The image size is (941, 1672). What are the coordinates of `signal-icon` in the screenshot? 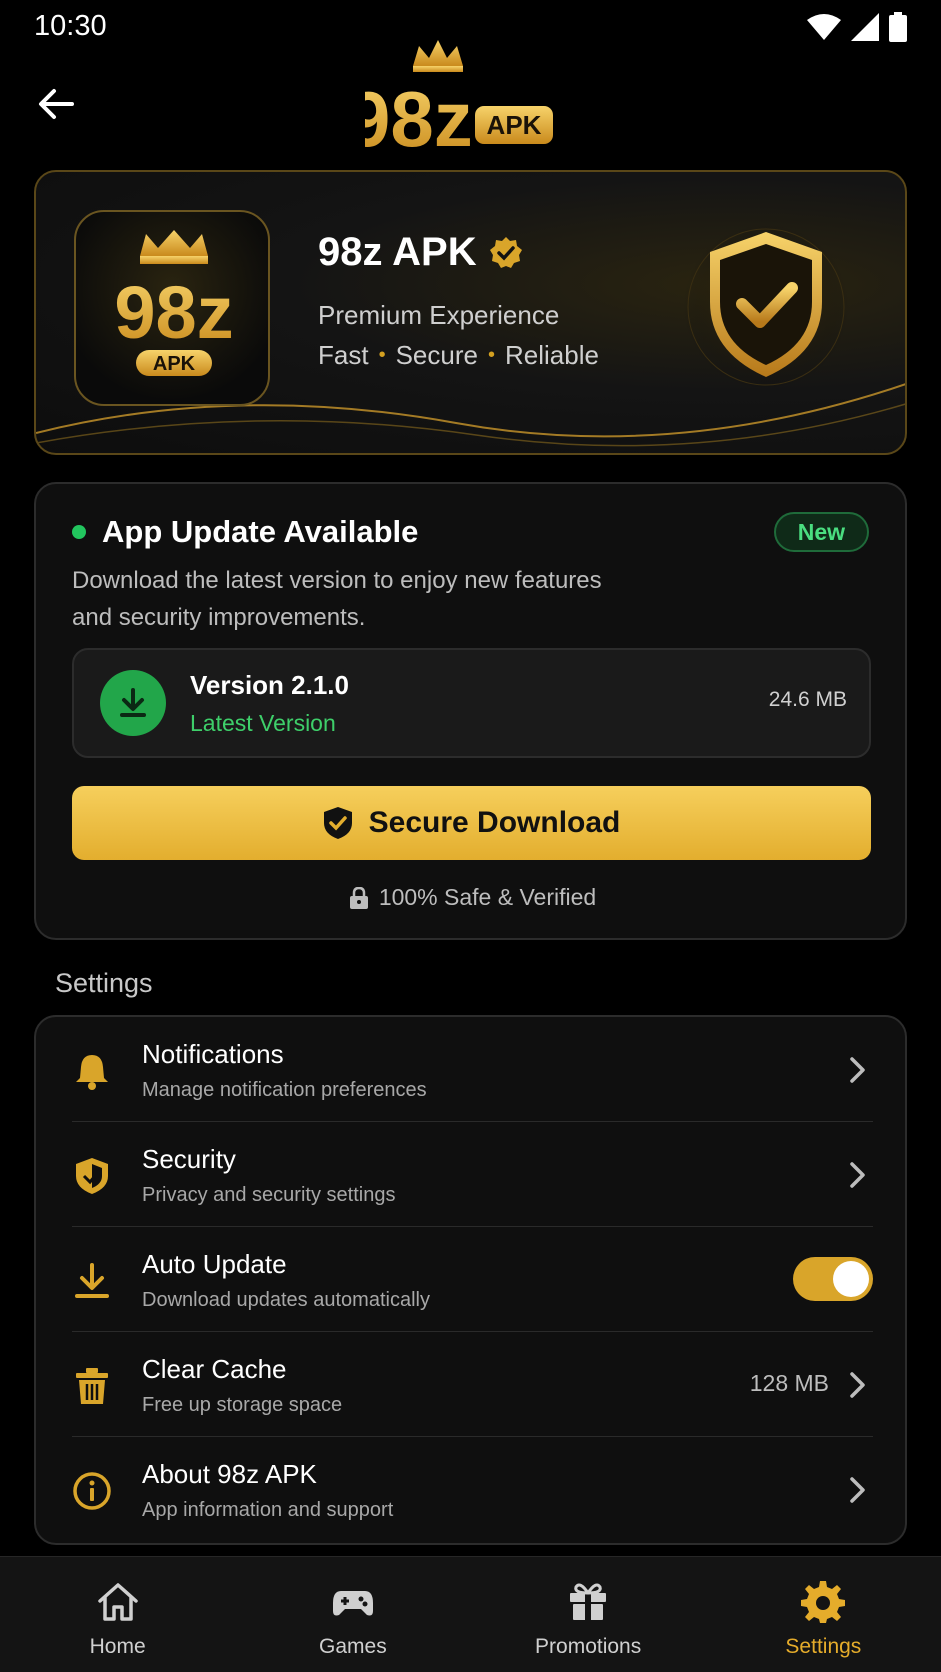 It's located at (865, 27).